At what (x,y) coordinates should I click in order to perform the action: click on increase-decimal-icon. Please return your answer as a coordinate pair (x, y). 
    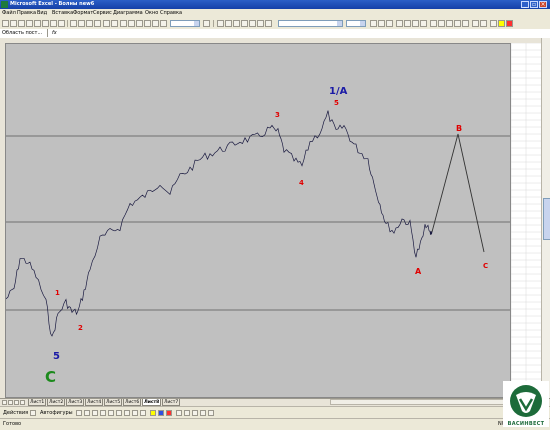
    Looking at the image, I should click on (457, 23).